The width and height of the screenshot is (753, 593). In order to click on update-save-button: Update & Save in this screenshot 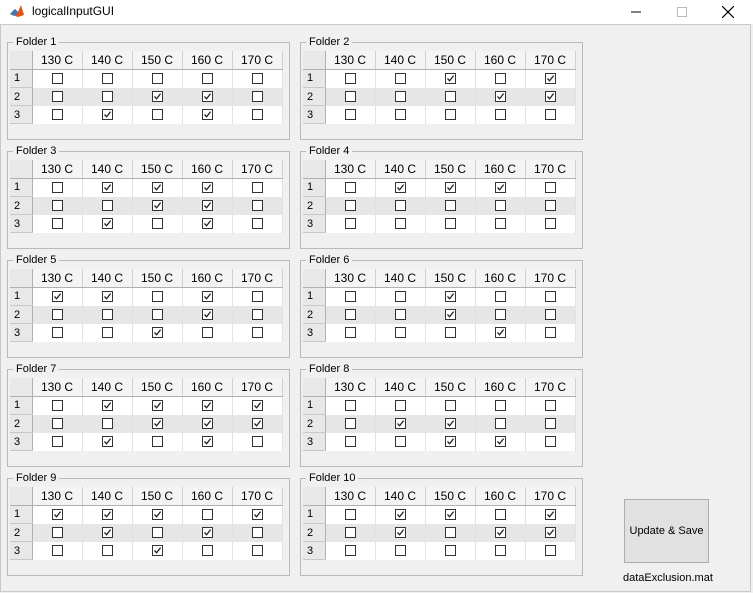, I will do `click(666, 531)`.